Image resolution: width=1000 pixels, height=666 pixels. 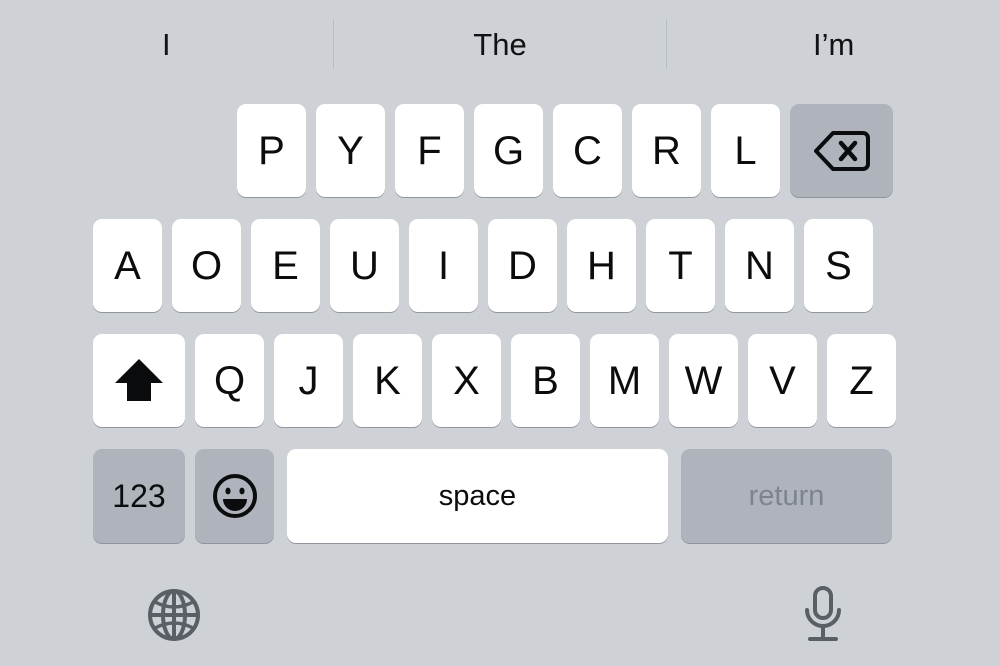 What do you see at coordinates (364, 265) in the screenshot?
I see `key-u: U` at bounding box center [364, 265].